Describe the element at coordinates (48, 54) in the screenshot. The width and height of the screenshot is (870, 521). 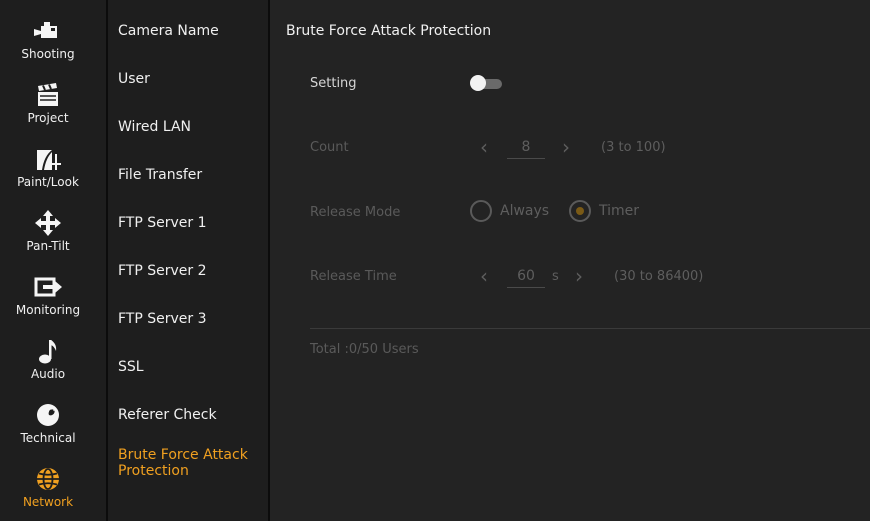
I see `rail-item-label: Shooting` at that location.